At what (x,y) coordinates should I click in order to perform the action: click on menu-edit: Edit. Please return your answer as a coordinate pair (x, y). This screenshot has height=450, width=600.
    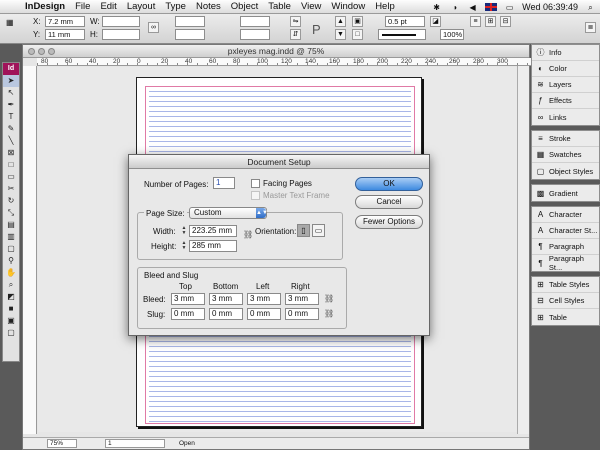
    Looking at the image, I should click on (108, 7).